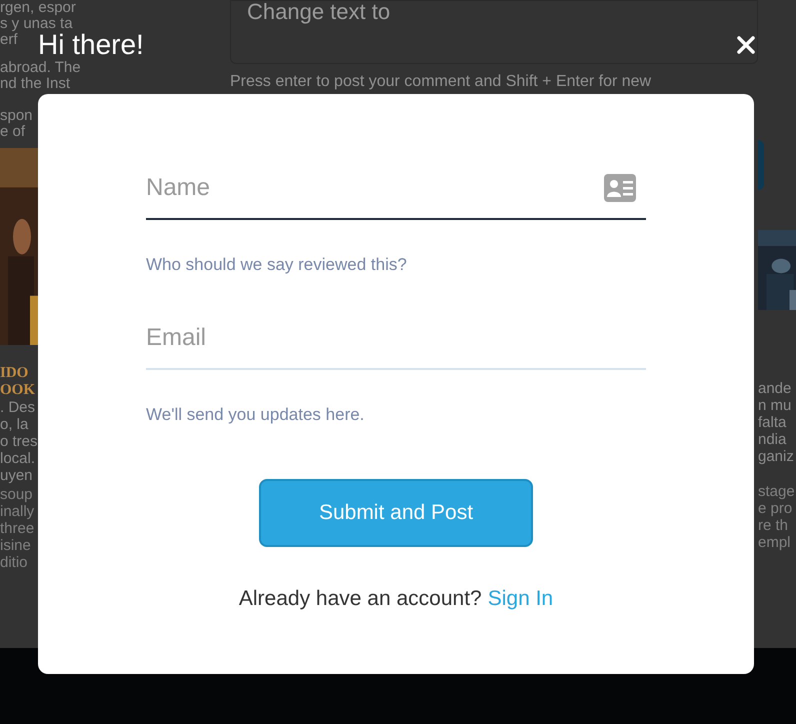  I want to click on article-text: o, la, so click(15, 424).